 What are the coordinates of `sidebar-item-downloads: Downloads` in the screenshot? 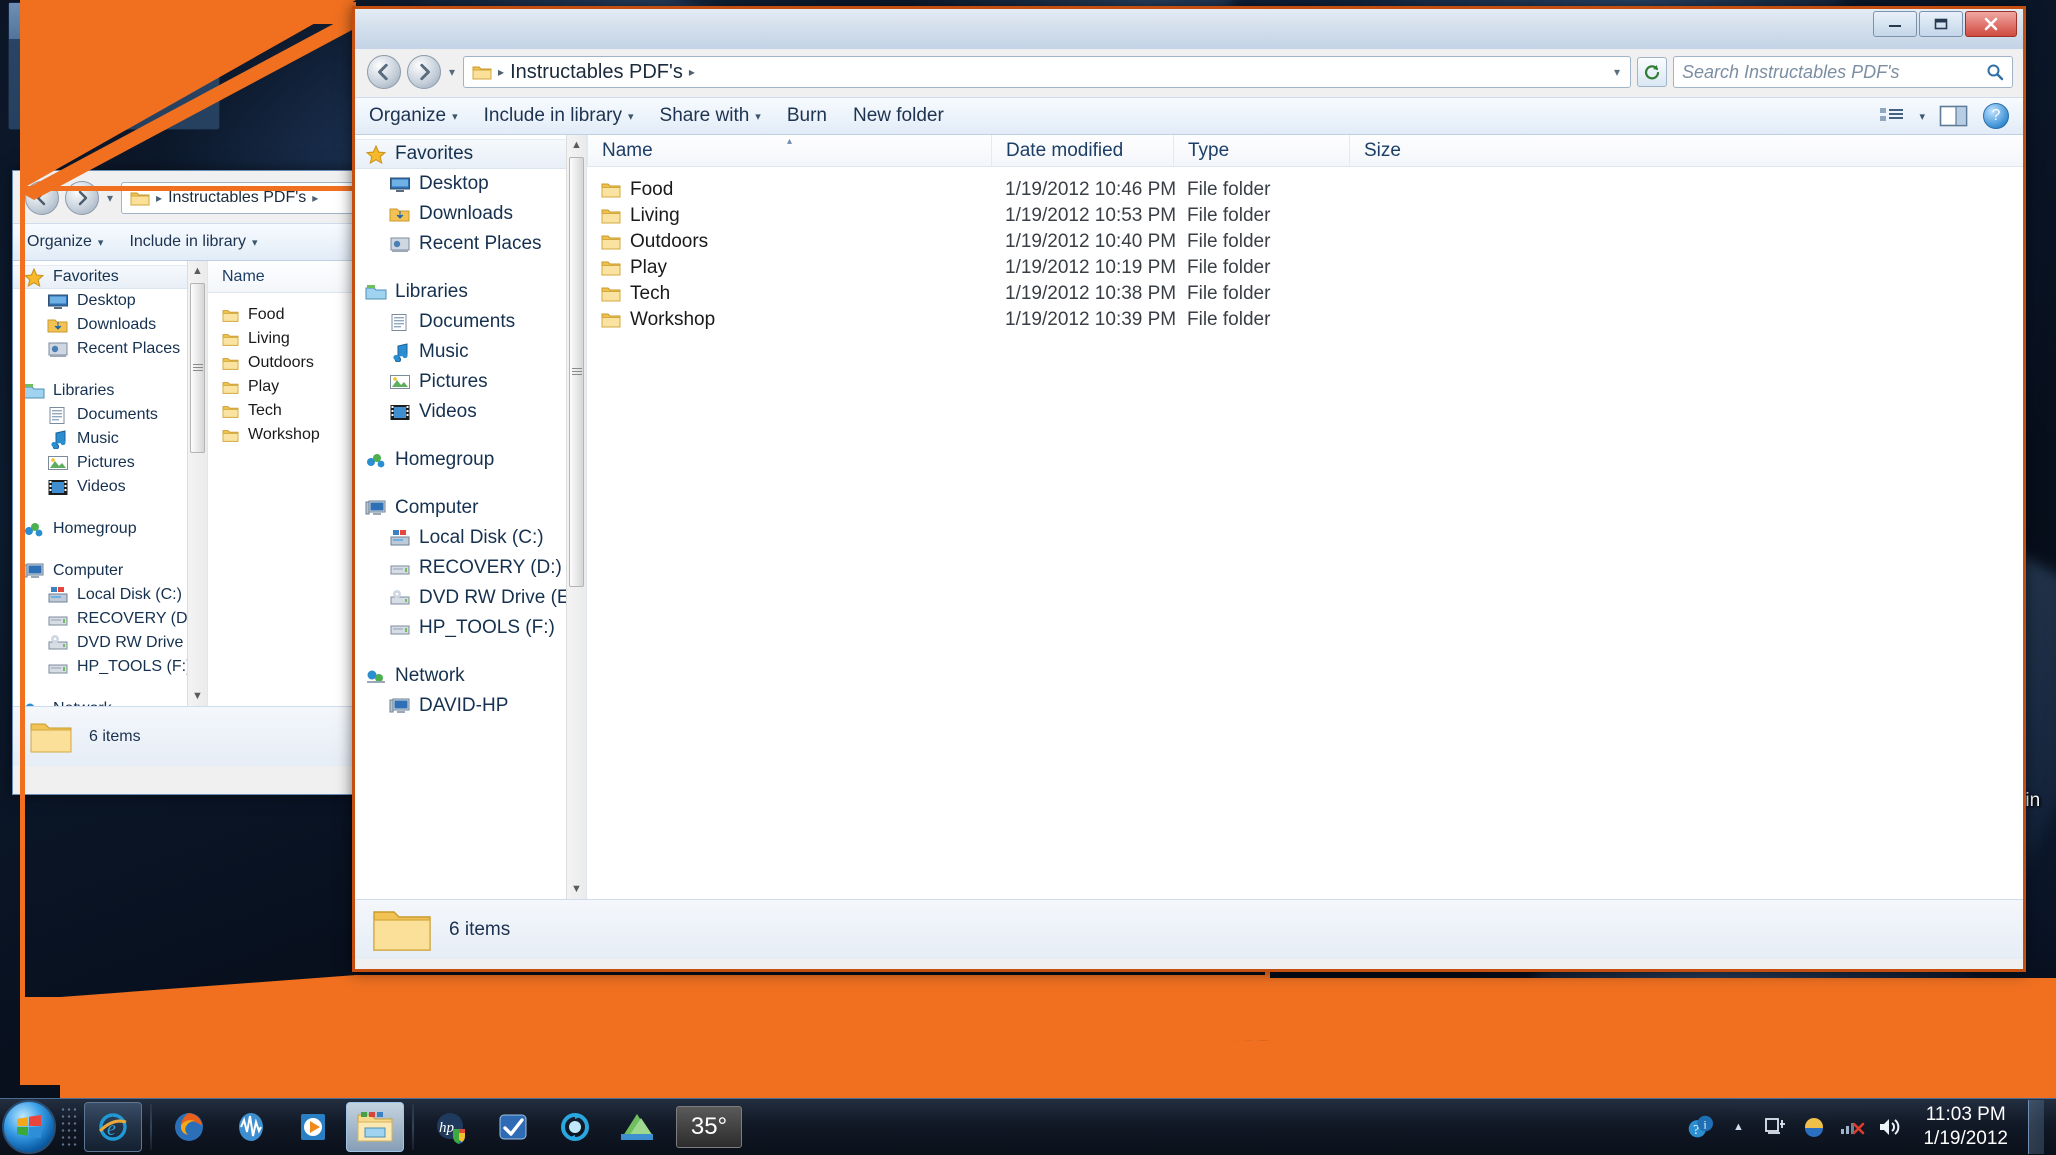 It's located at (470, 214).